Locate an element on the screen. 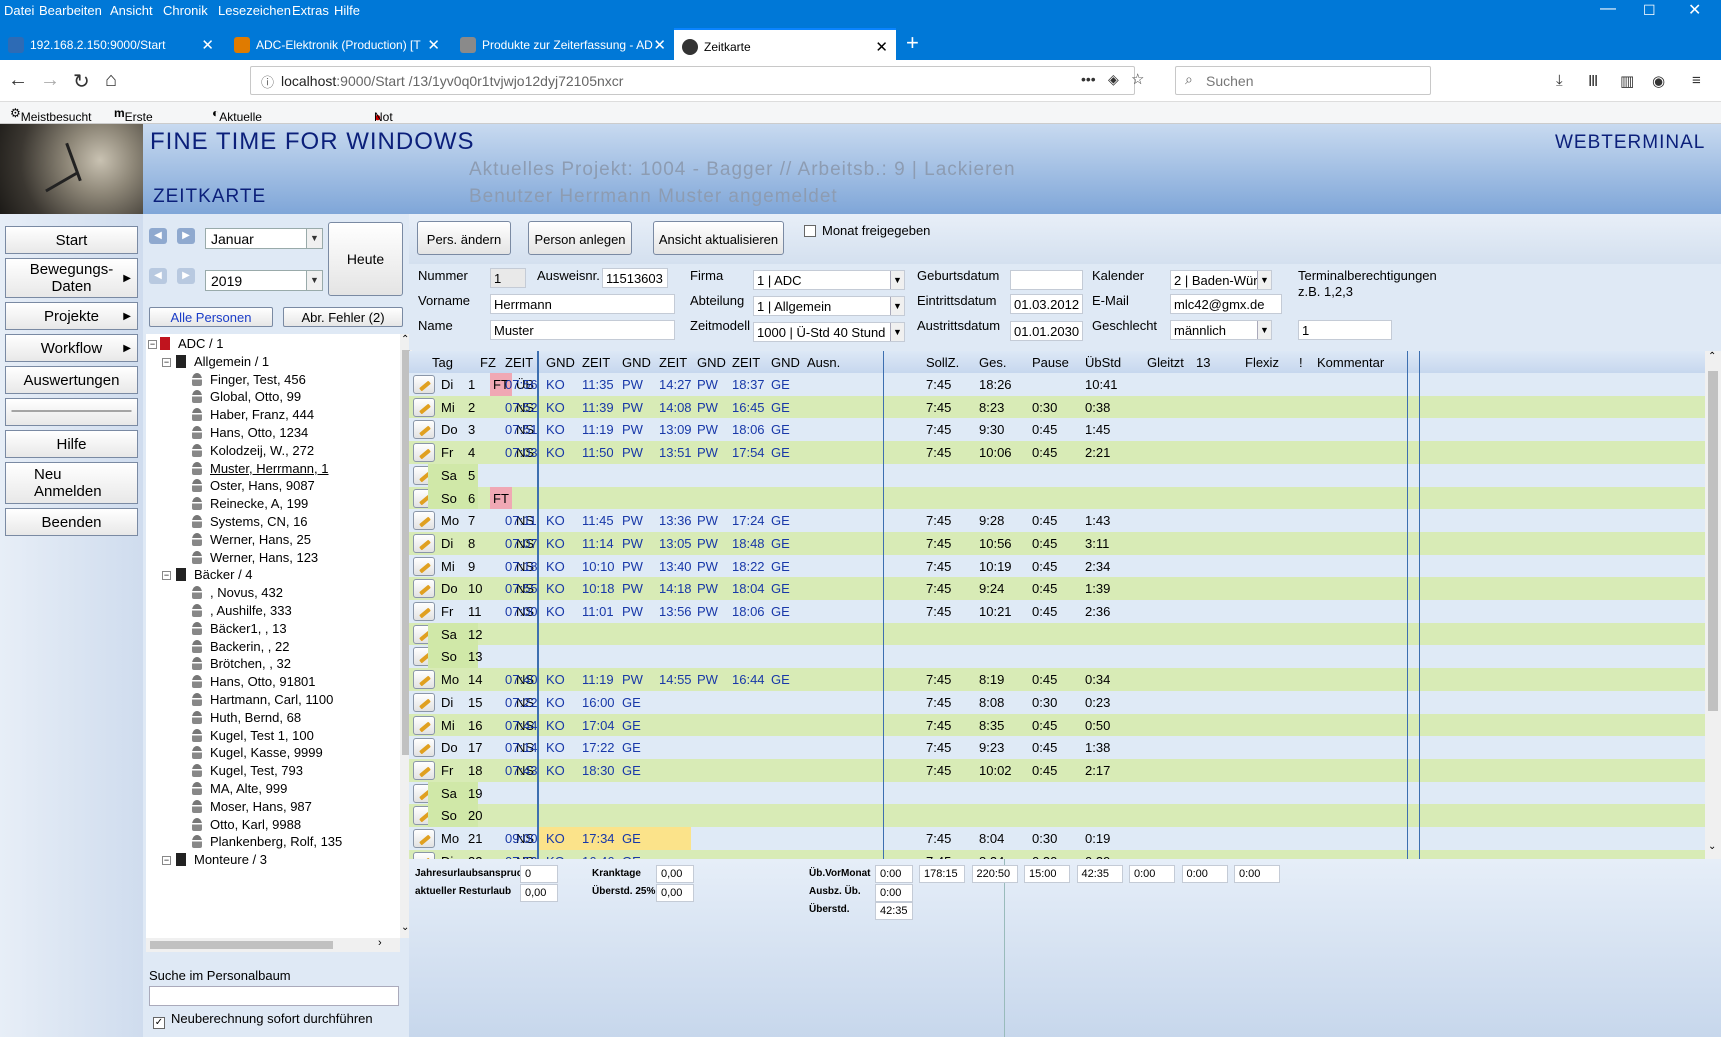 This screenshot has width=1721, height=1037. booking-time: 11:39 is located at coordinates (598, 407).